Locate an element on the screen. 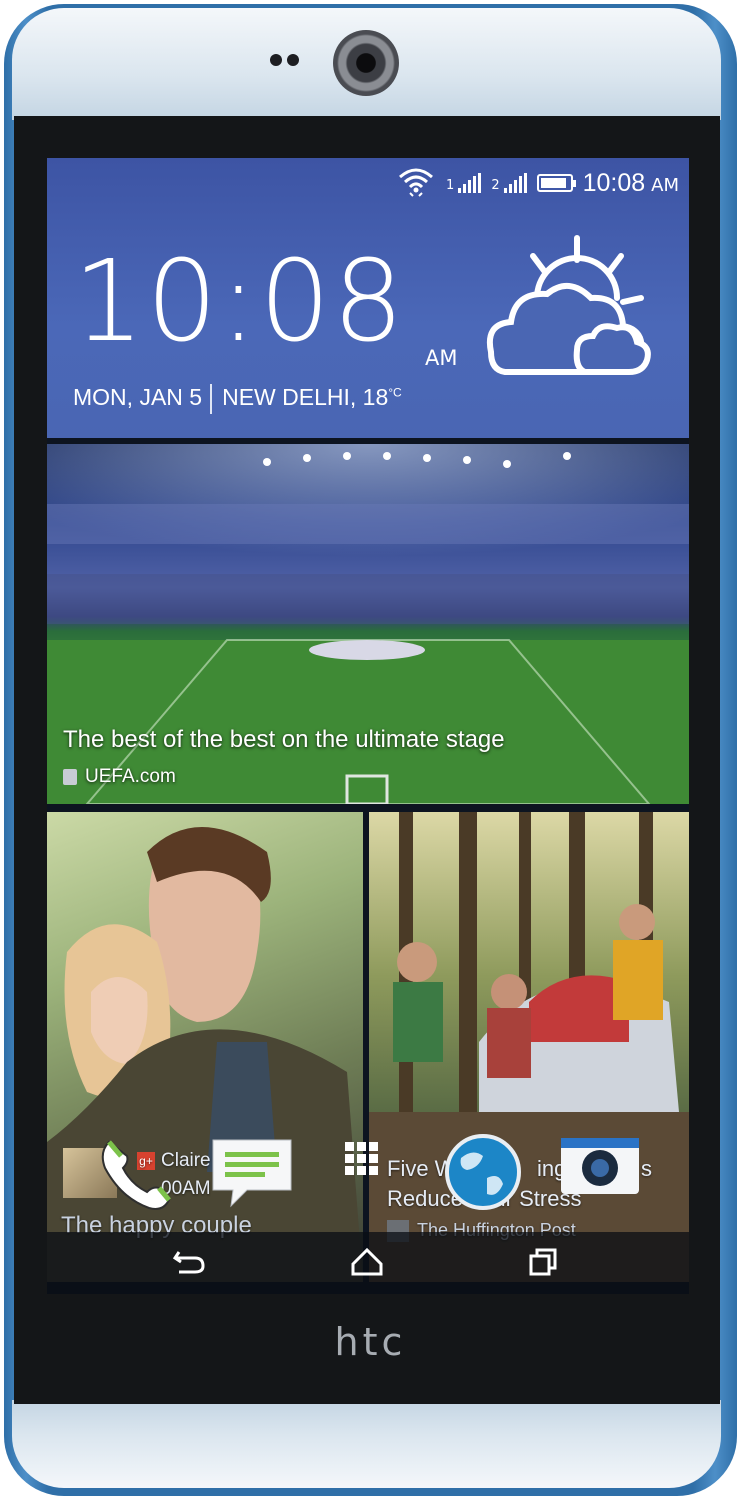 The height and width of the screenshot is (1500, 741). battery-icon is located at coordinates (556, 183).